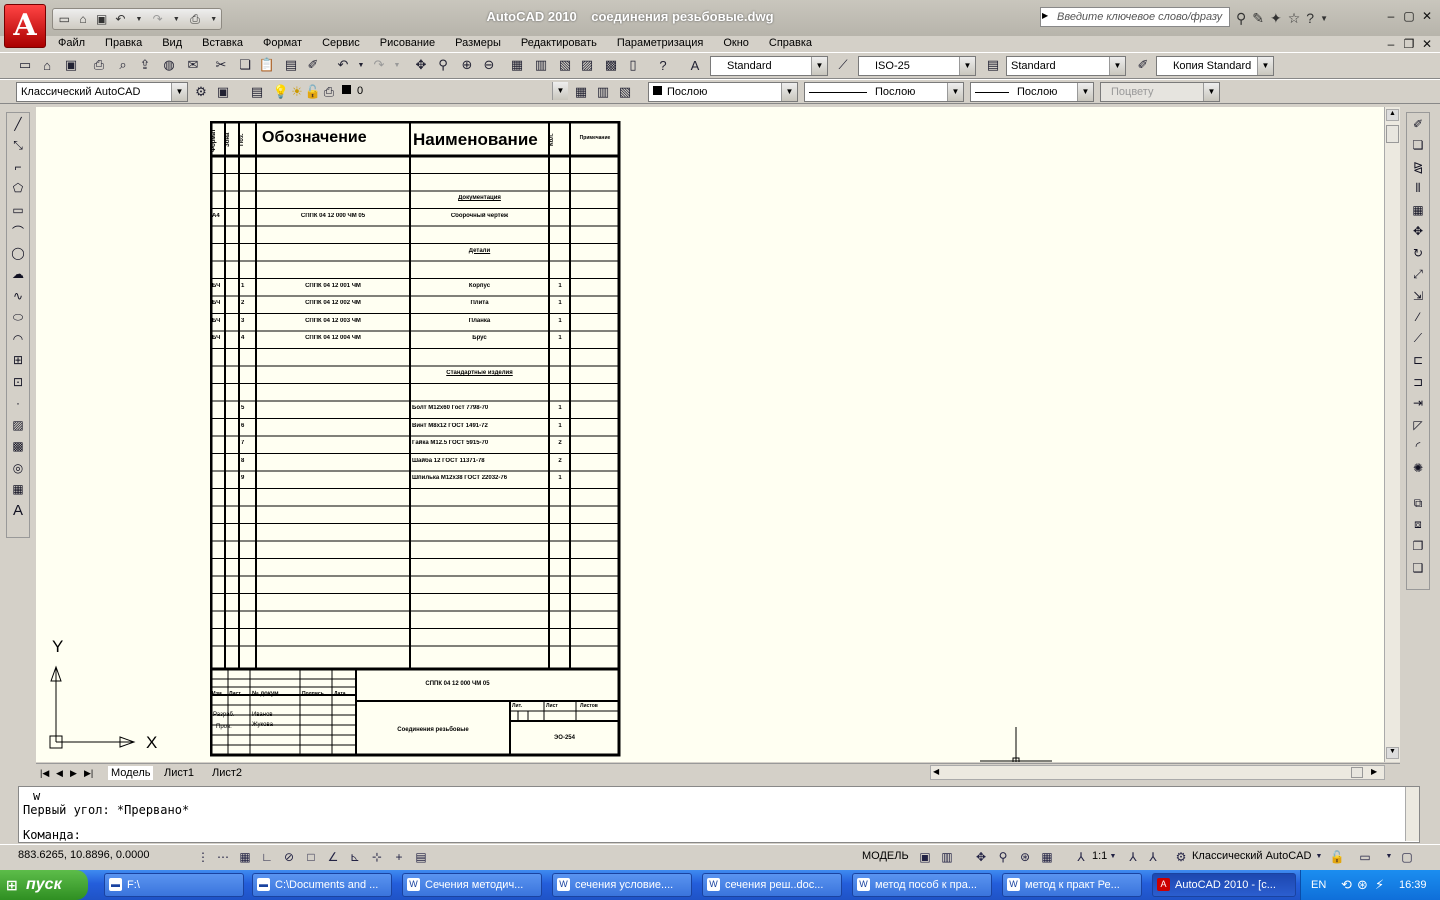 This screenshot has height=900, width=1440. I want to click on infer-constraints-icon: ⋮, so click(203, 857).